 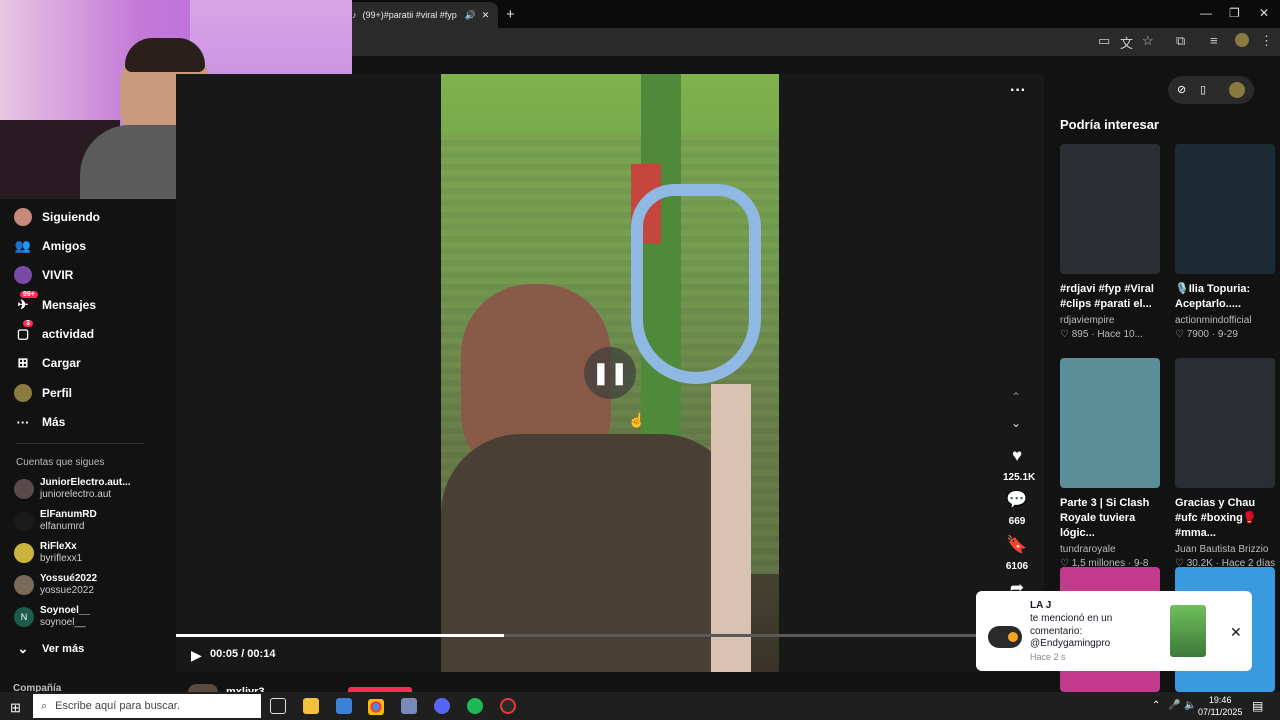 What do you see at coordinates (1018, 91) in the screenshot?
I see `video-options-icon: ···` at bounding box center [1018, 91].